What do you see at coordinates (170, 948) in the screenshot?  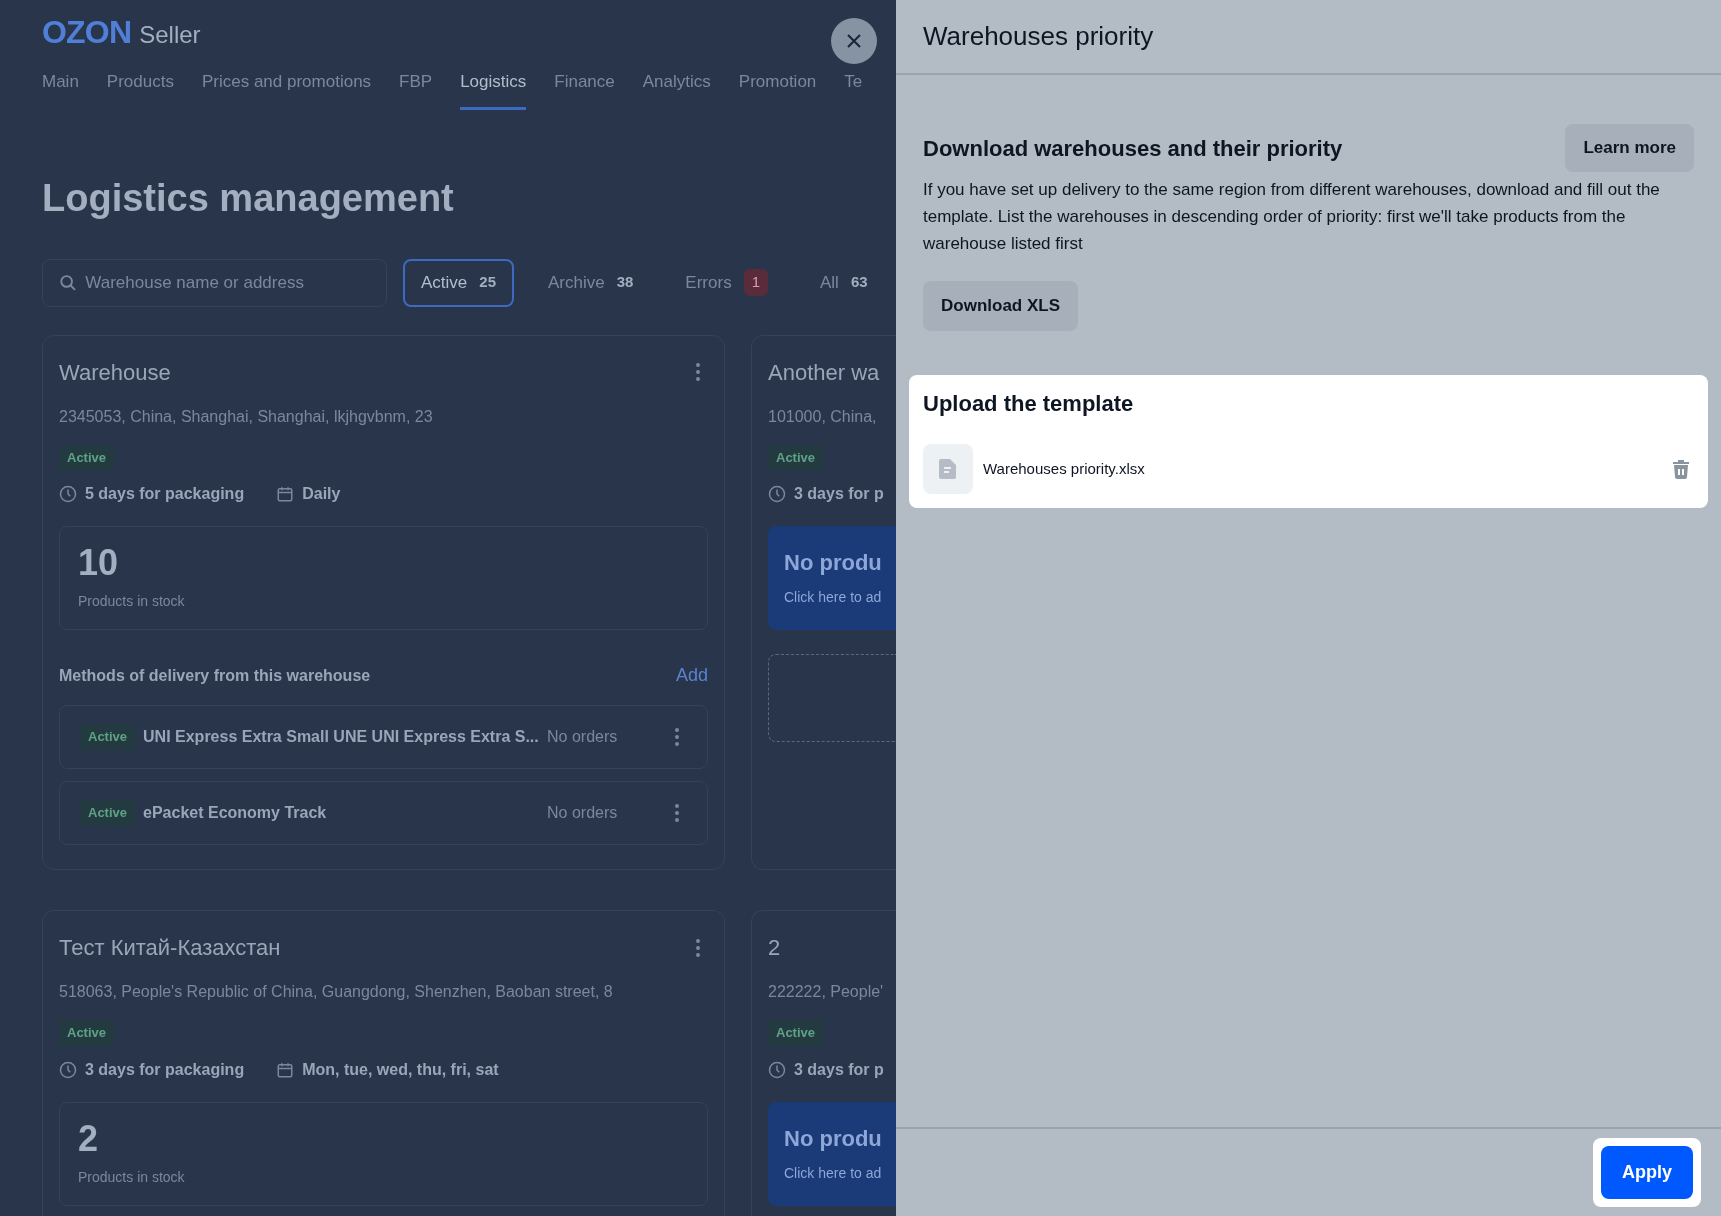 I see `warehouse-name: Тест Китай-Казахстан` at bounding box center [170, 948].